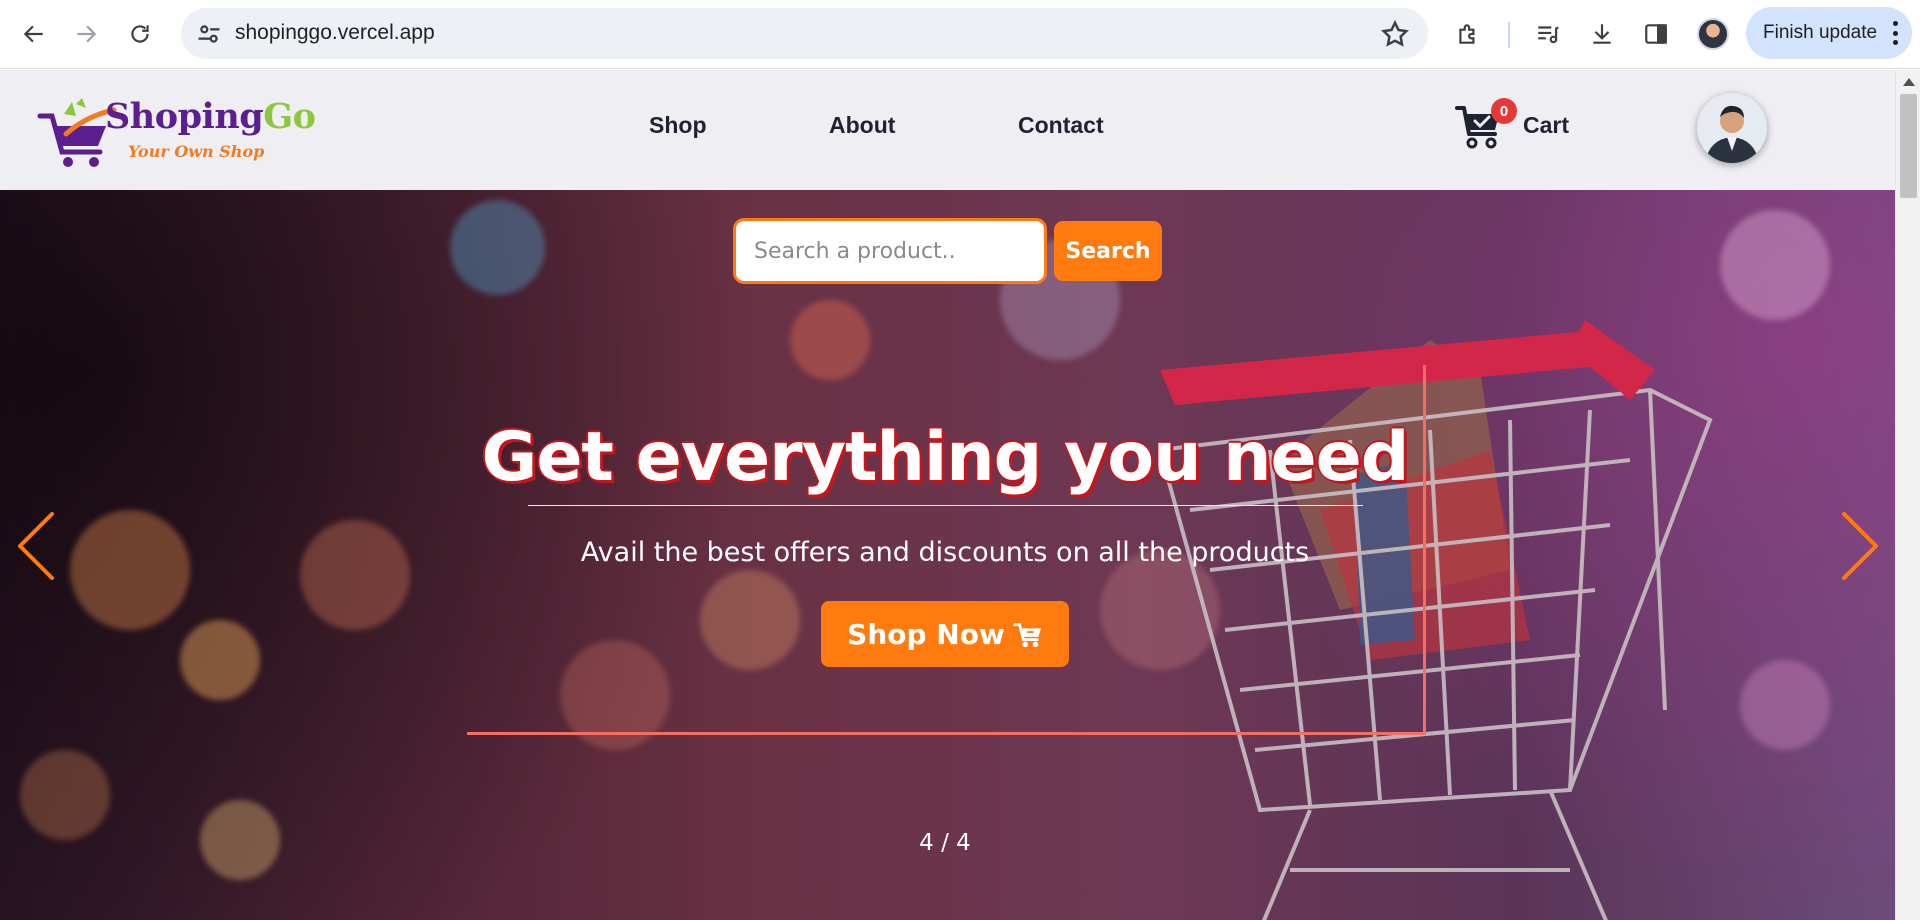 The image size is (1920, 920). Describe the element at coordinates (926, 634) in the screenshot. I see `shop-now-label: Shop Now` at that location.